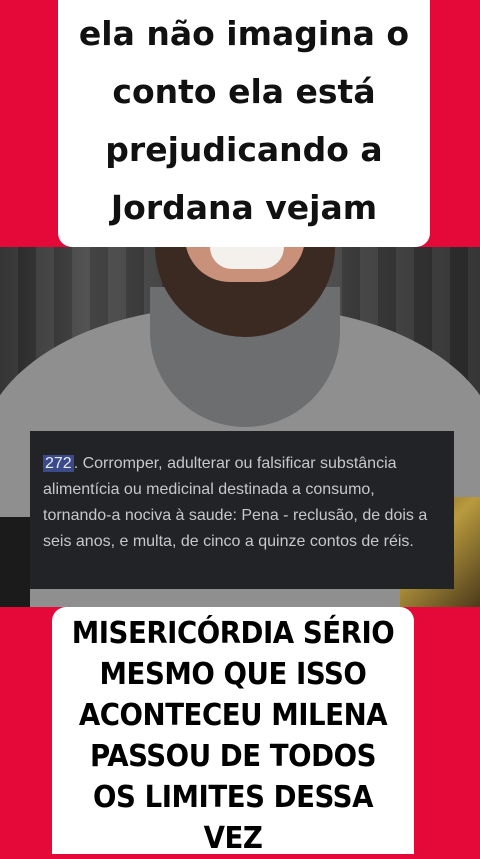 The height and width of the screenshot is (859, 480). What do you see at coordinates (247, 258) in the screenshot?
I see `person-mouth` at bounding box center [247, 258].